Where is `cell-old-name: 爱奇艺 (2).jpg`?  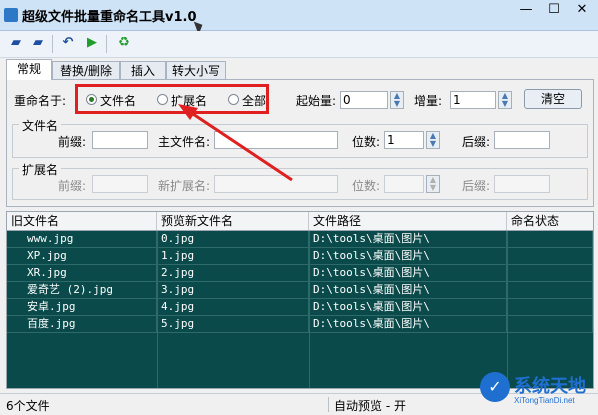
cell-old-name: 爱奇艺 (2).jpg is located at coordinates (82, 290).